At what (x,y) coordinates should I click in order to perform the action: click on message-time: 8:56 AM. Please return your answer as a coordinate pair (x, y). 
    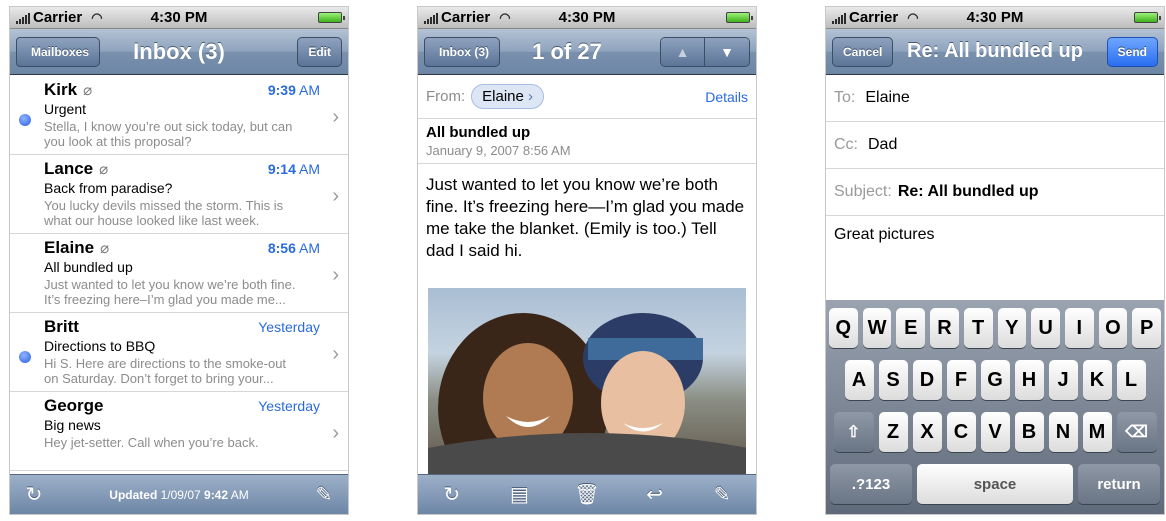
    Looking at the image, I should click on (293, 248).